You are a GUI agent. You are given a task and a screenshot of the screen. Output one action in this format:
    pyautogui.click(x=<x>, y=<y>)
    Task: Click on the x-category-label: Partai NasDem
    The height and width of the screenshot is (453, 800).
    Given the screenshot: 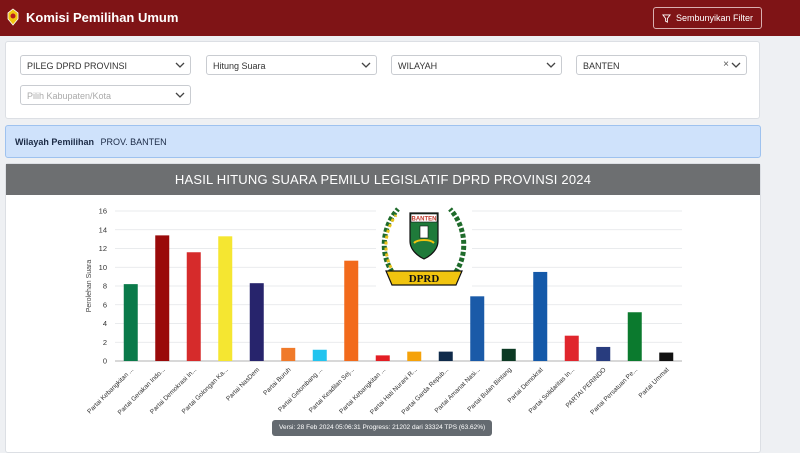 What is the action you would take?
    pyautogui.click(x=243, y=384)
    